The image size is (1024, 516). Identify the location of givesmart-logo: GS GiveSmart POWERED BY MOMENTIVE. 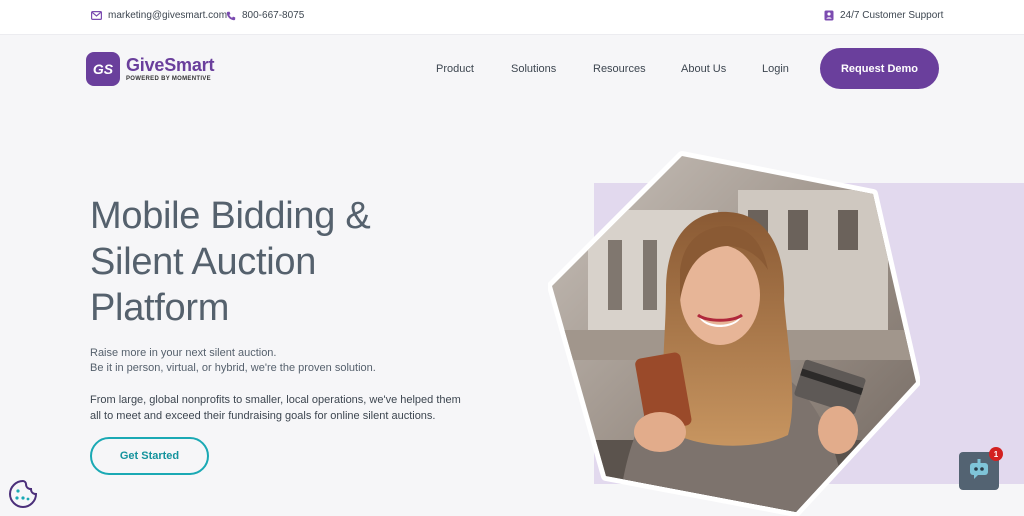
(150, 69).